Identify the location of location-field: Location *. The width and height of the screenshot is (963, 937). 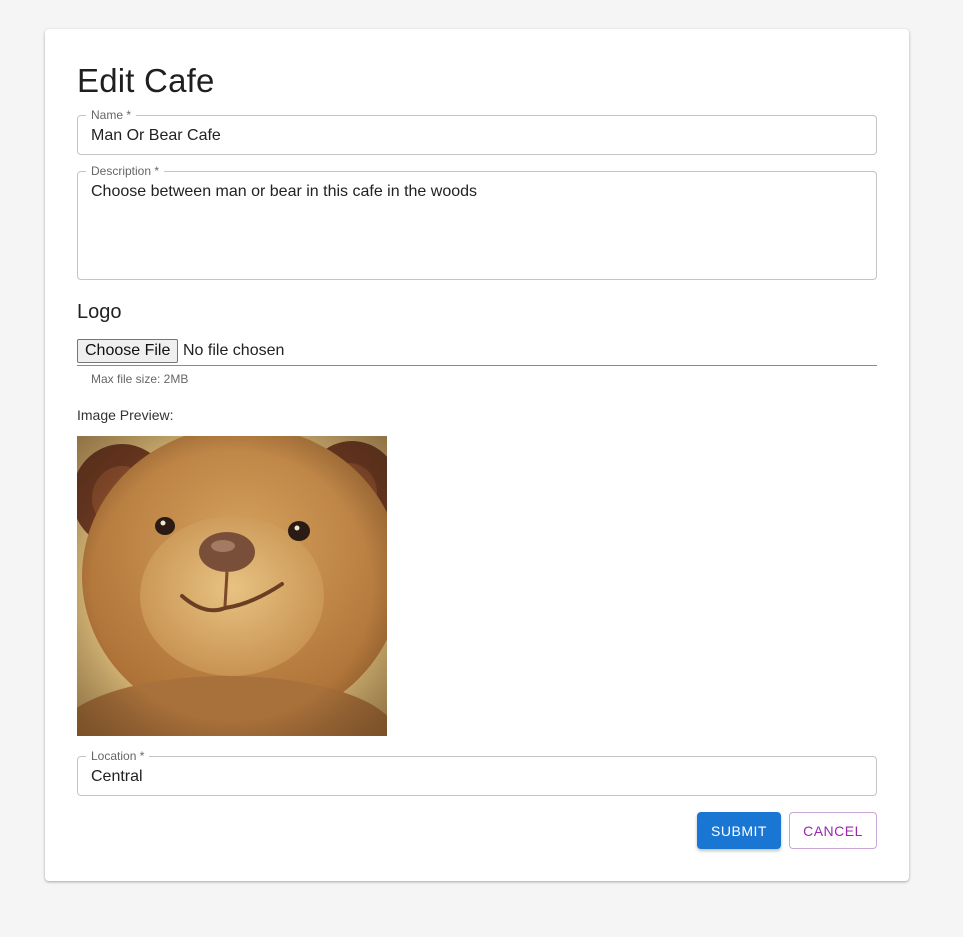
(477, 772).